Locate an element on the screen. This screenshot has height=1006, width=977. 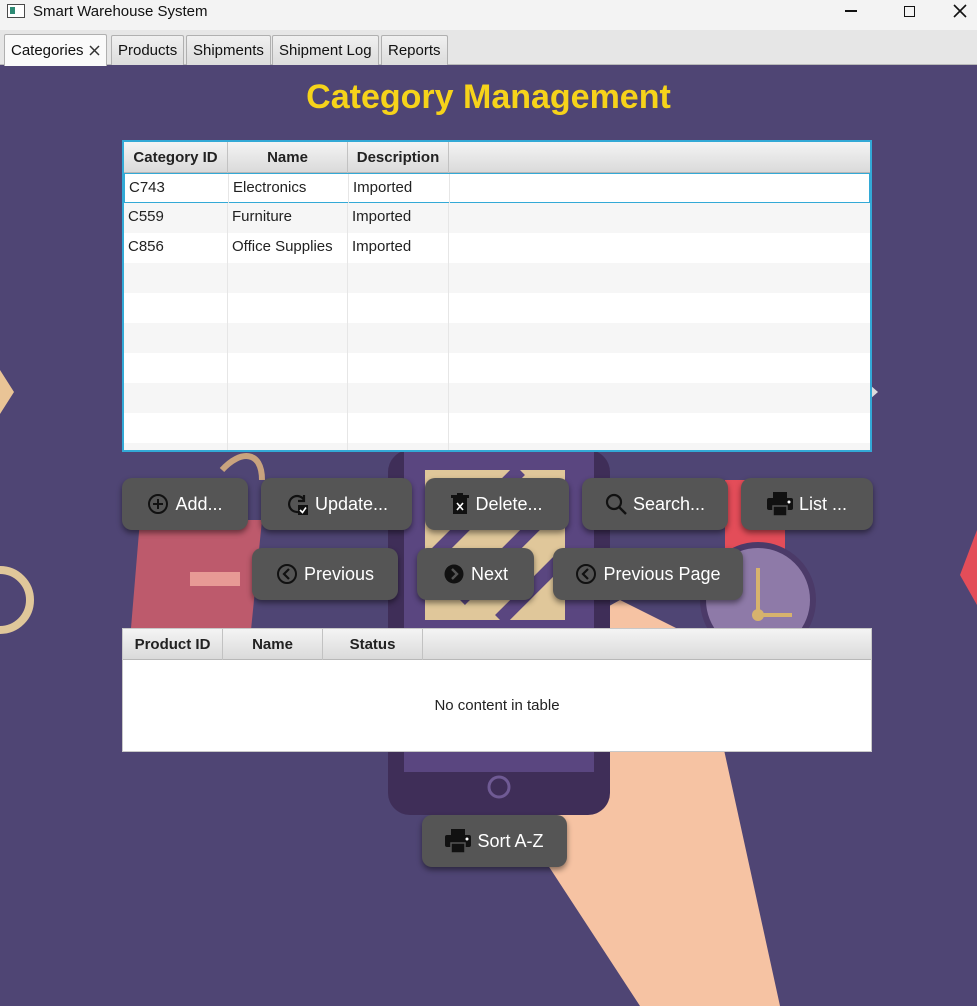
tab-label: Shipments is located at coordinates (228, 50).